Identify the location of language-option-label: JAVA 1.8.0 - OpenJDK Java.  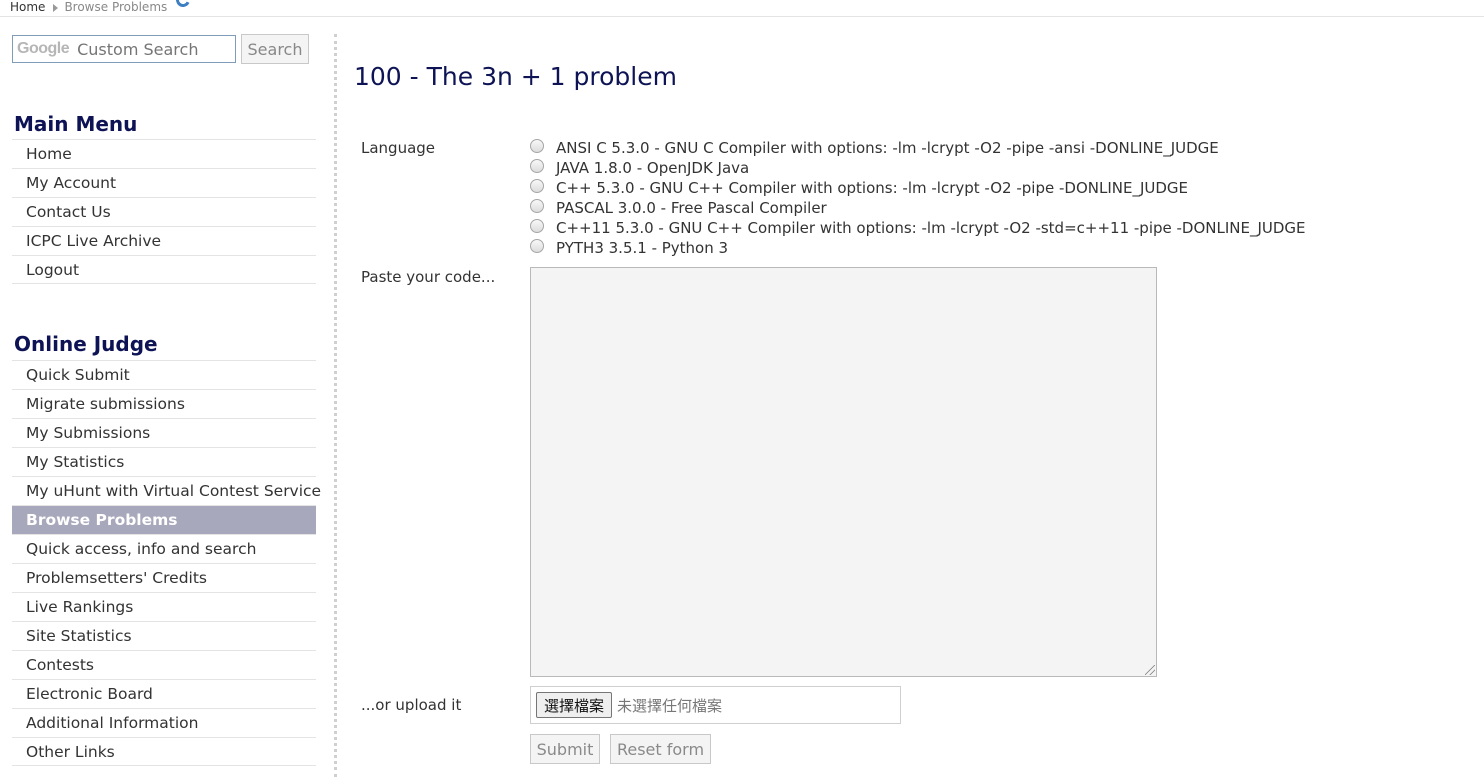
(653, 168).